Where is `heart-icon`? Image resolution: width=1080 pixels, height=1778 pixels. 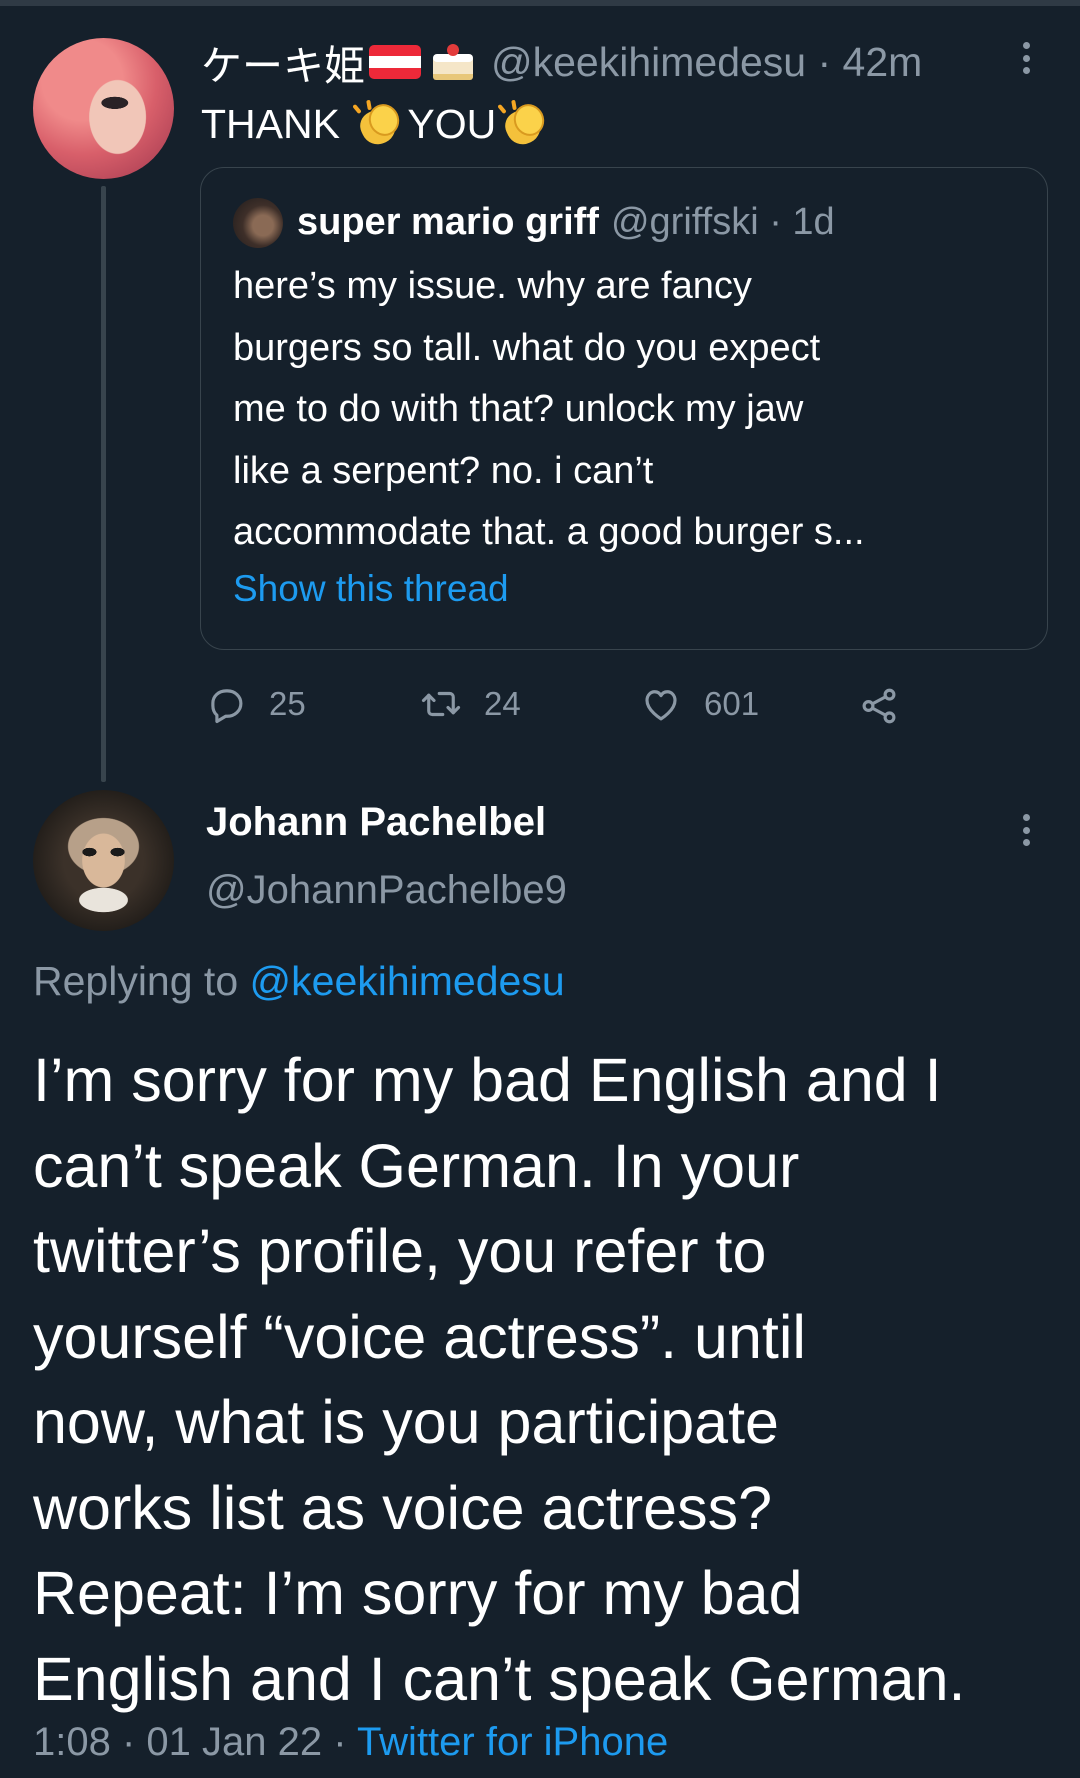
heart-icon is located at coordinates (661, 705).